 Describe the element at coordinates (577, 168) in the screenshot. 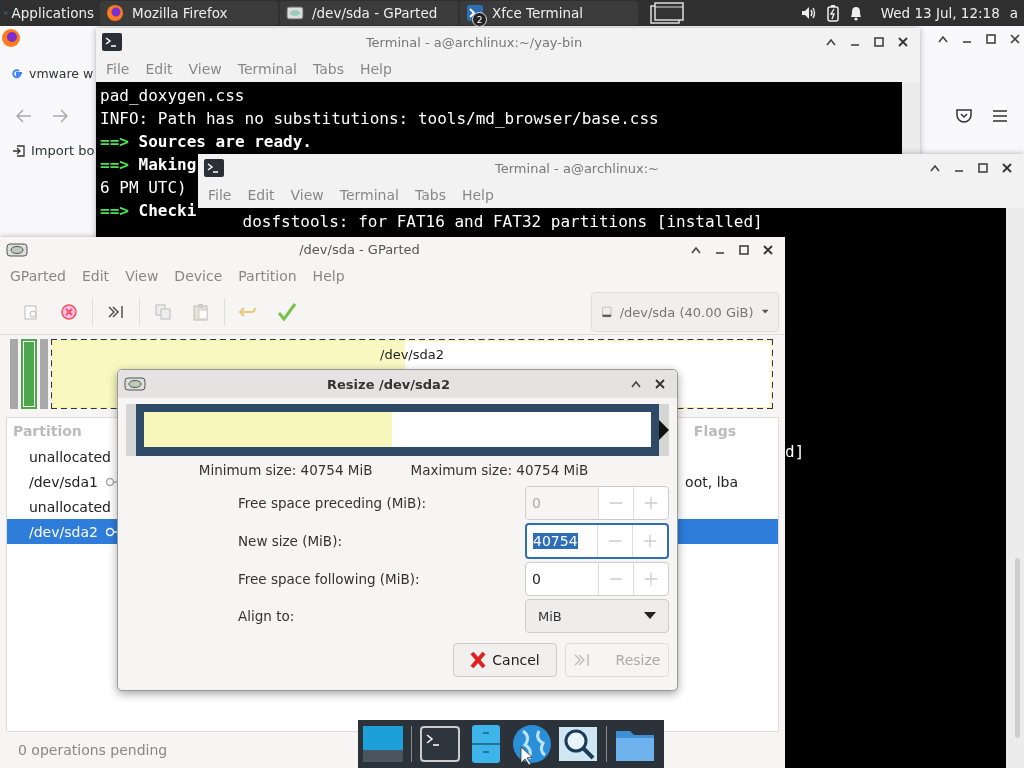

I see `window-title: Terminal - a@archlinux:~` at that location.